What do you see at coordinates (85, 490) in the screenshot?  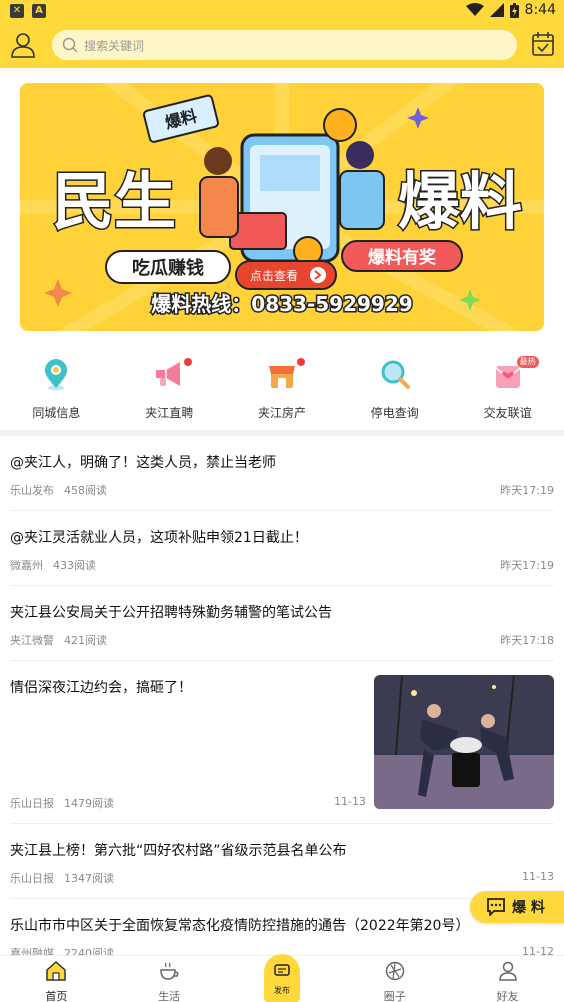 I see `news-reads: 458阅读` at bounding box center [85, 490].